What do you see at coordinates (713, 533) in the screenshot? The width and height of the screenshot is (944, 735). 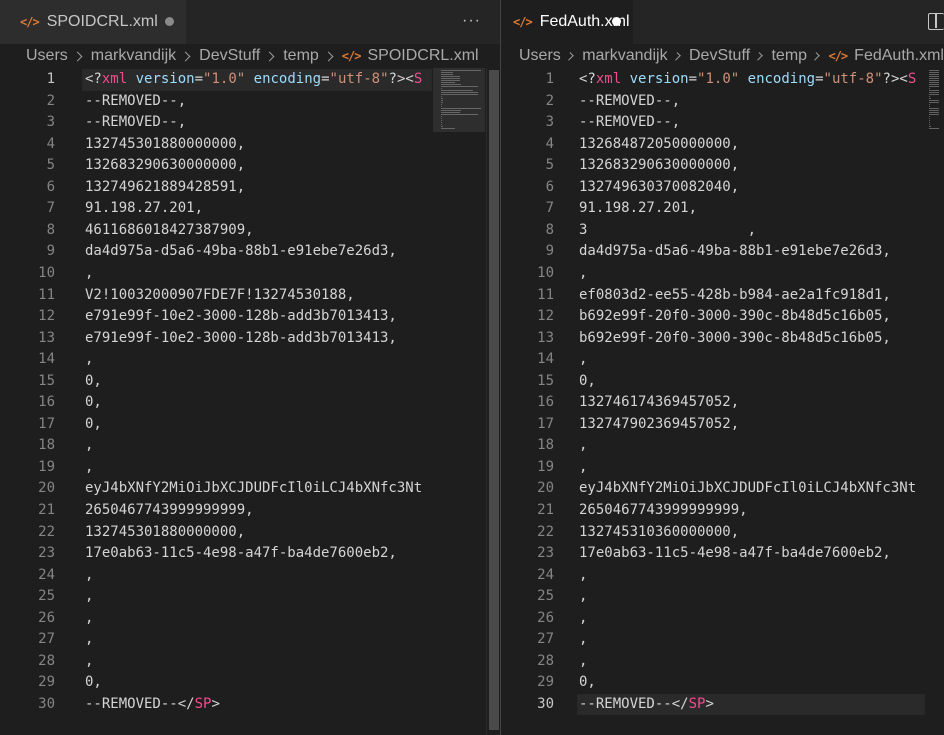 I see `code-line: 22 132745310360000000,` at bounding box center [713, 533].